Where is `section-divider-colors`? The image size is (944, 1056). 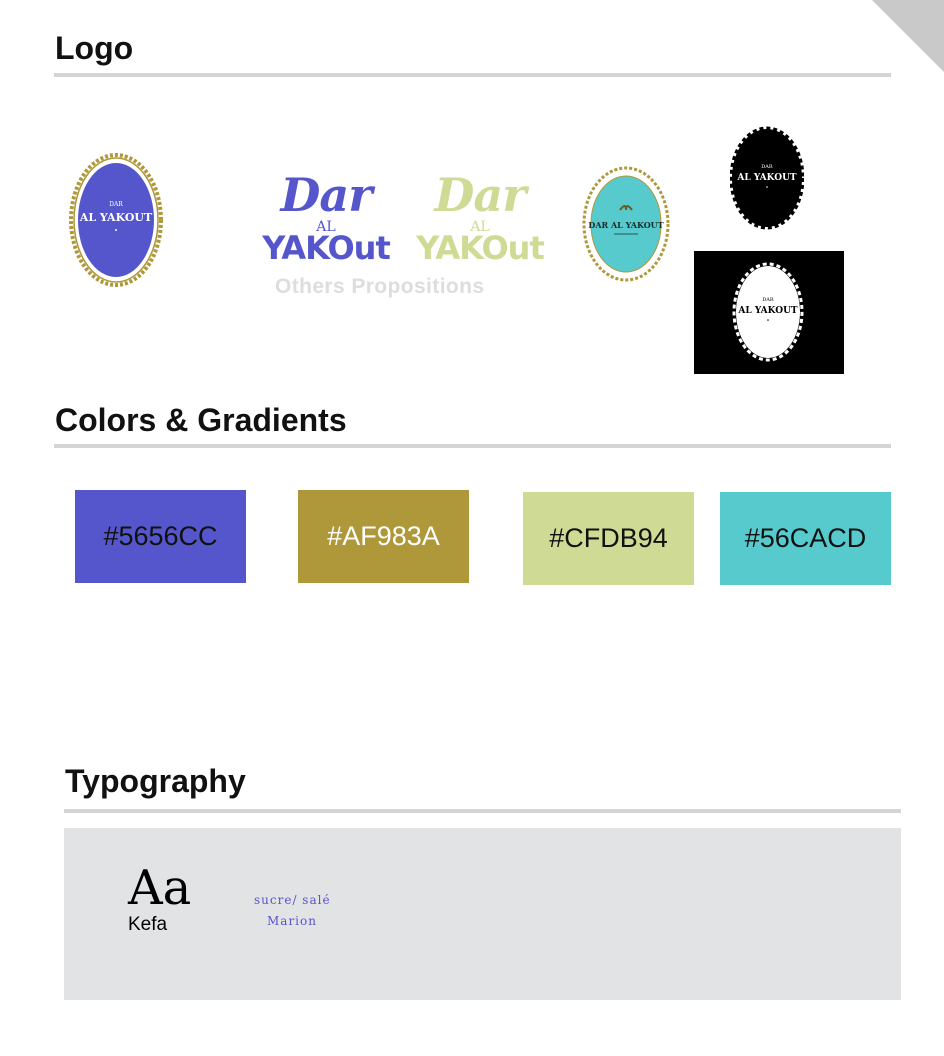 section-divider-colors is located at coordinates (472, 446).